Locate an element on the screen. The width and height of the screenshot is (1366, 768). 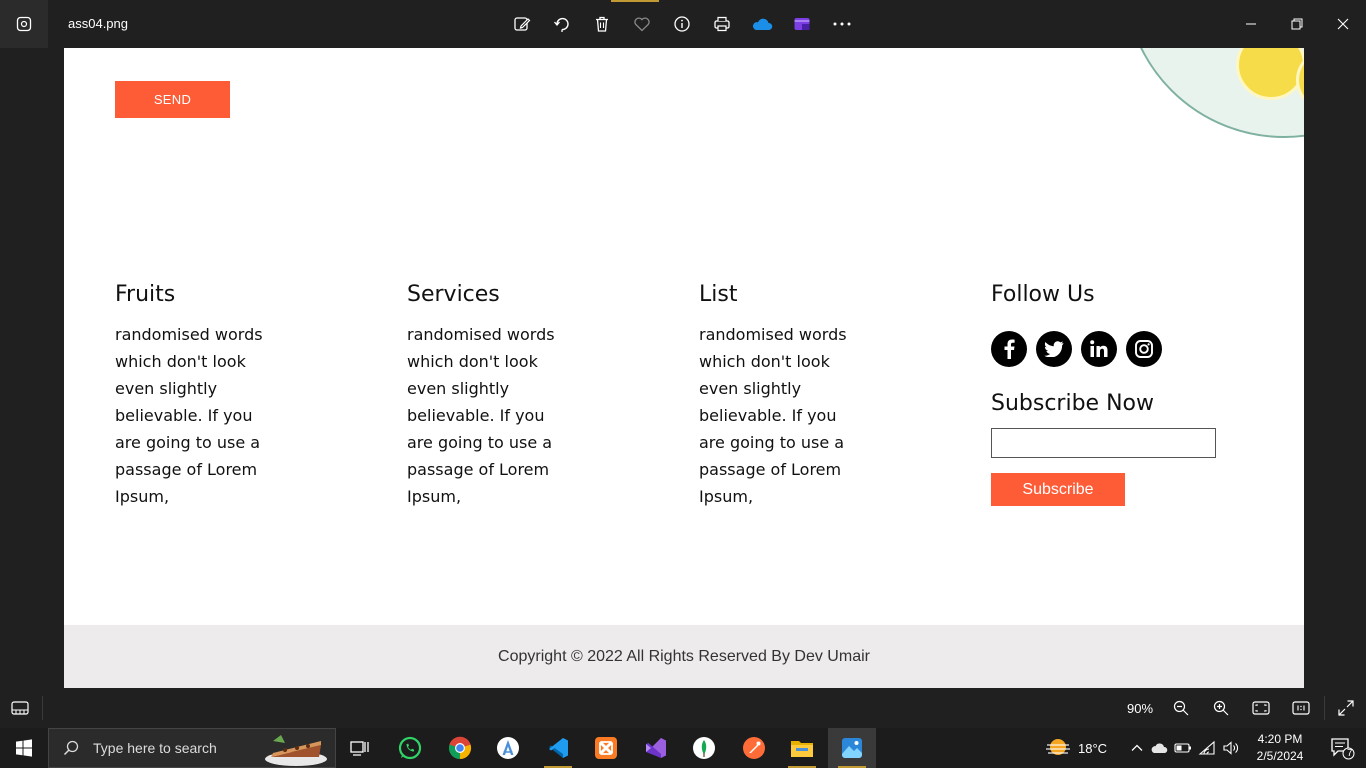
weather-widget: 18°C is located at coordinates (1075, 748).